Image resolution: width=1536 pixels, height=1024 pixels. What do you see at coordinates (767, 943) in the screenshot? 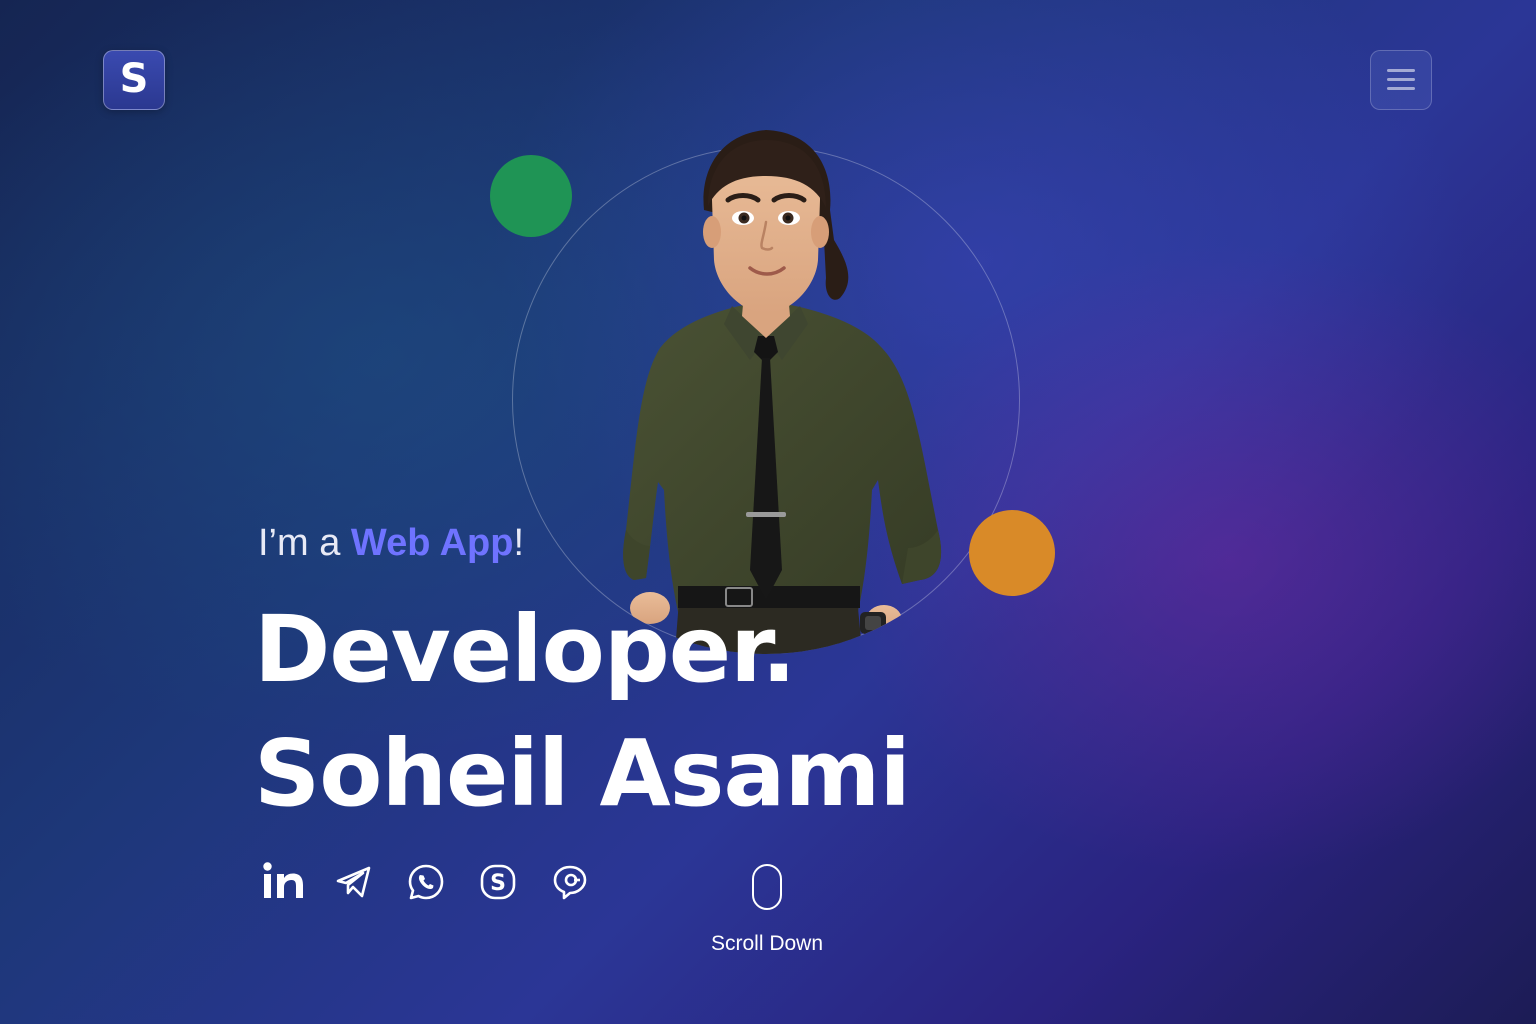
I see `scroll-down-label: Scroll Down` at bounding box center [767, 943].